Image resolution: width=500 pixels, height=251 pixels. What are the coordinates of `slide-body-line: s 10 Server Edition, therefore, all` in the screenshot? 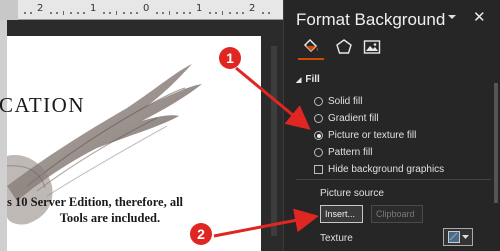 It's located at (95, 202).